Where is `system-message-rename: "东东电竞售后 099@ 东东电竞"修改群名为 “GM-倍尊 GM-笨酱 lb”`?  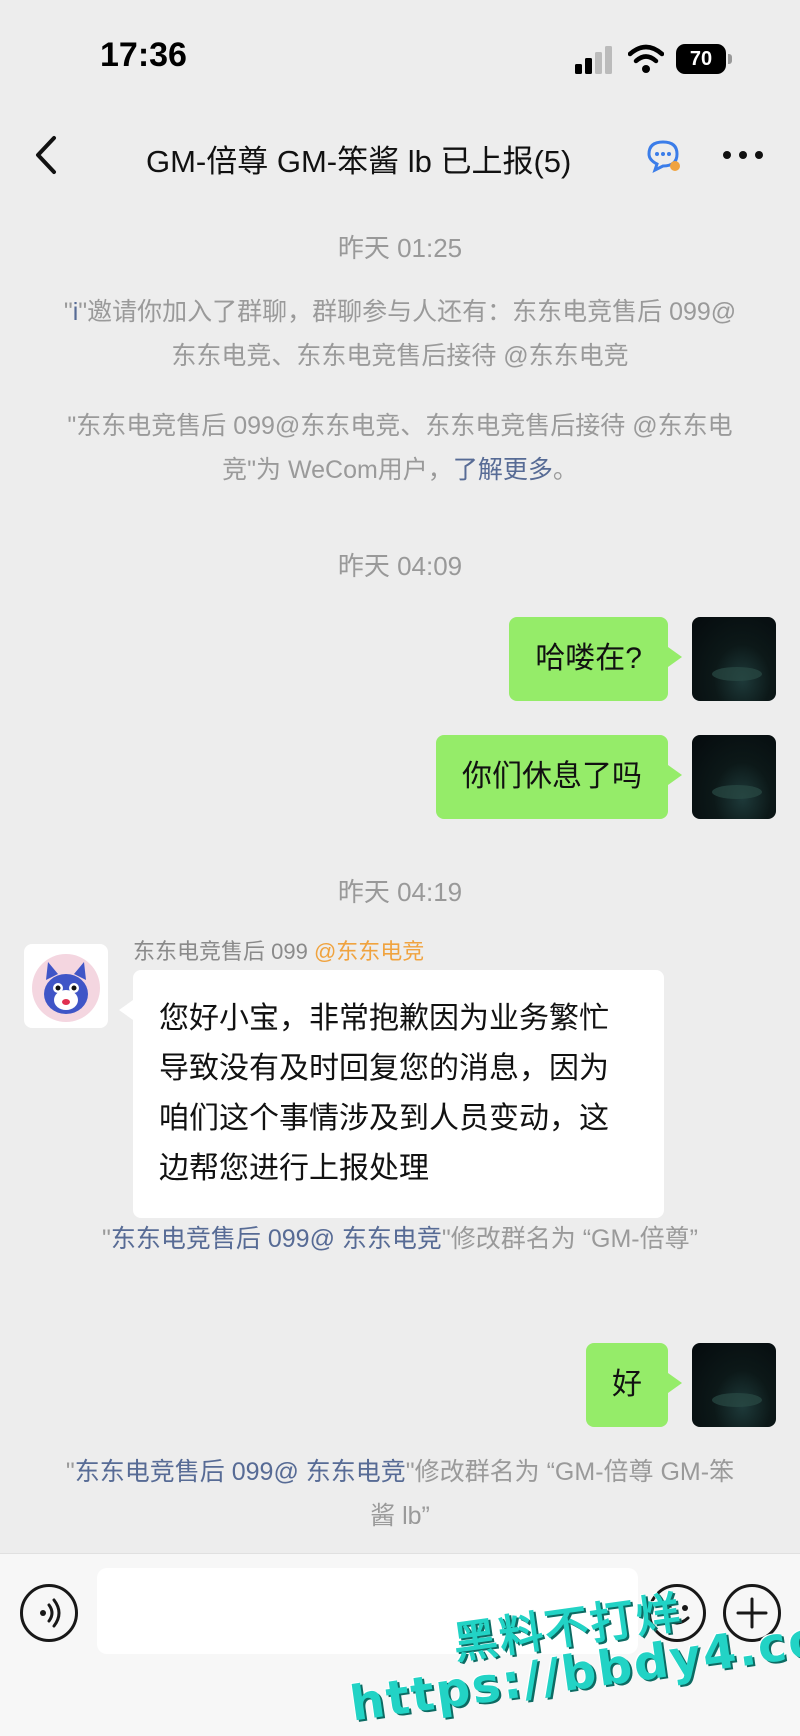
system-message-rename: "东东电竞售后 099@ 东东电竞"修改群名为 “GM-倍尊 GM-笨酱 lb” is located at coordinates (400, 1494).